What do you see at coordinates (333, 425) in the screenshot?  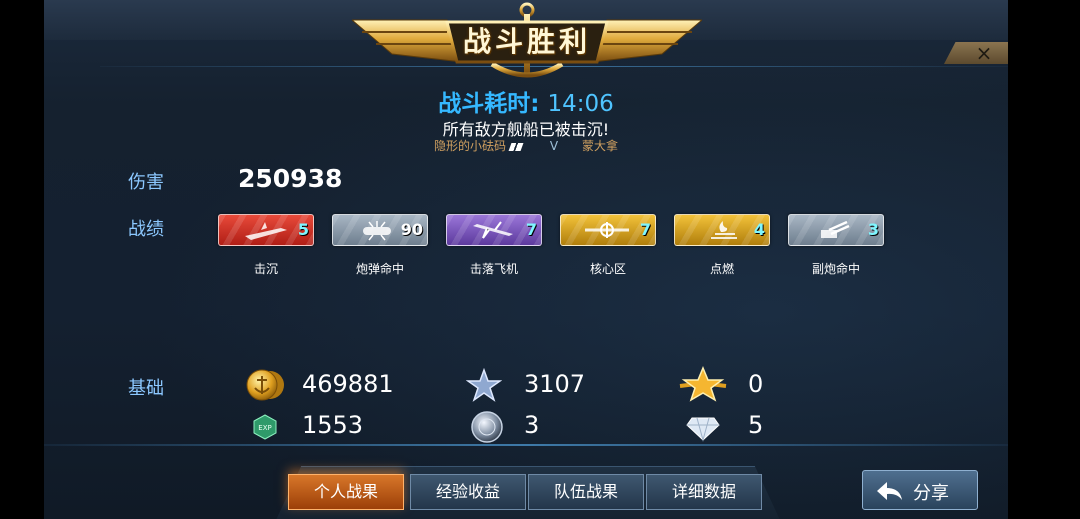 I see `exp-value: 1553` at bounding box center [333, 425].